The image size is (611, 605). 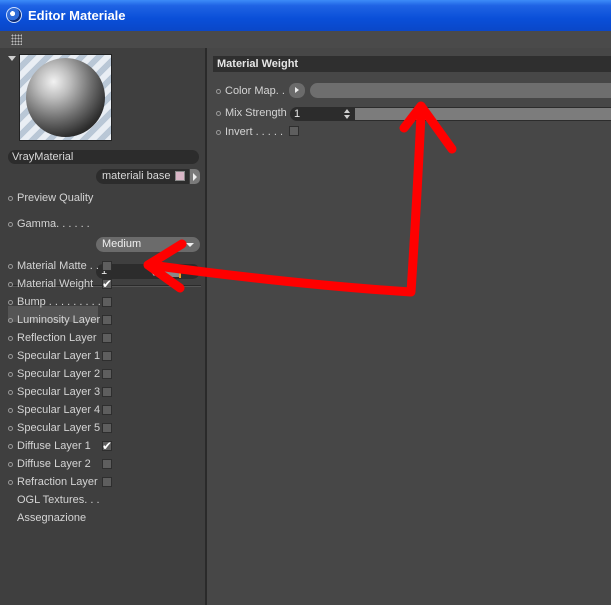 What do you see at coordinates (100, 198) in the screenshot?
I see `preview-quality-row: Preview Quality` at bounding box center [100, 198].